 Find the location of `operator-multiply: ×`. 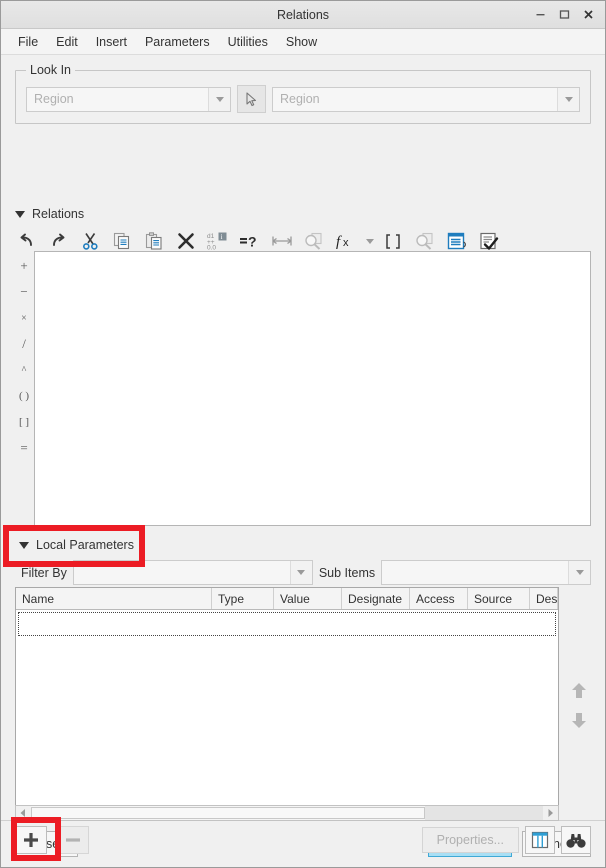

operator-multiply: × is located at coordinates (24, 318).